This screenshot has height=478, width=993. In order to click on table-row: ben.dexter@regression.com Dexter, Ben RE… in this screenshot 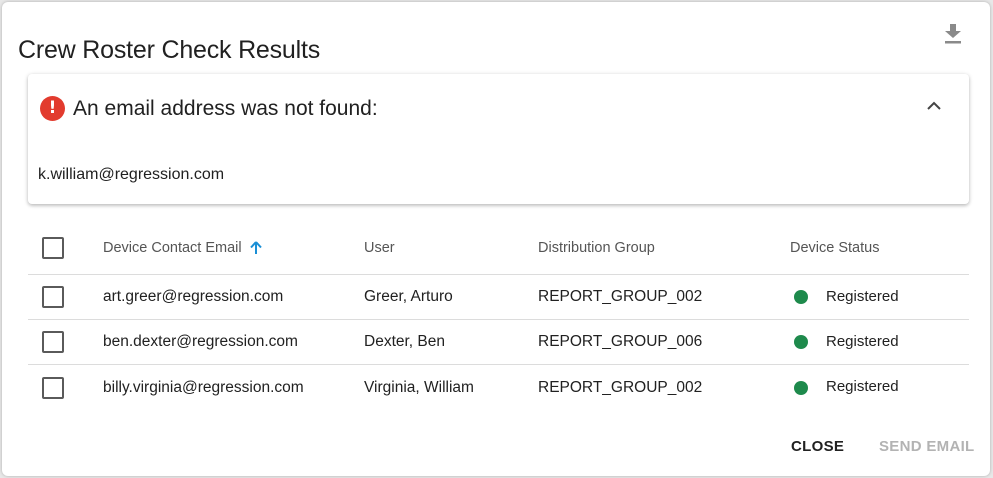, I will do `click(498, 342)`.